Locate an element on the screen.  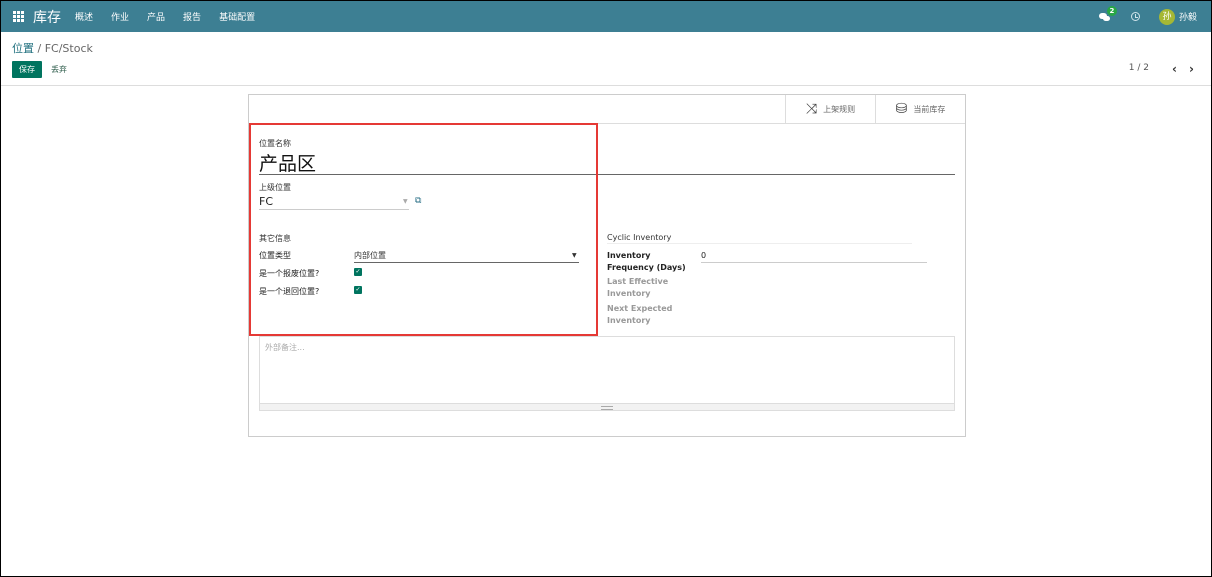
pager-value: 1 / 2 is located at coordinates (1139, 68).